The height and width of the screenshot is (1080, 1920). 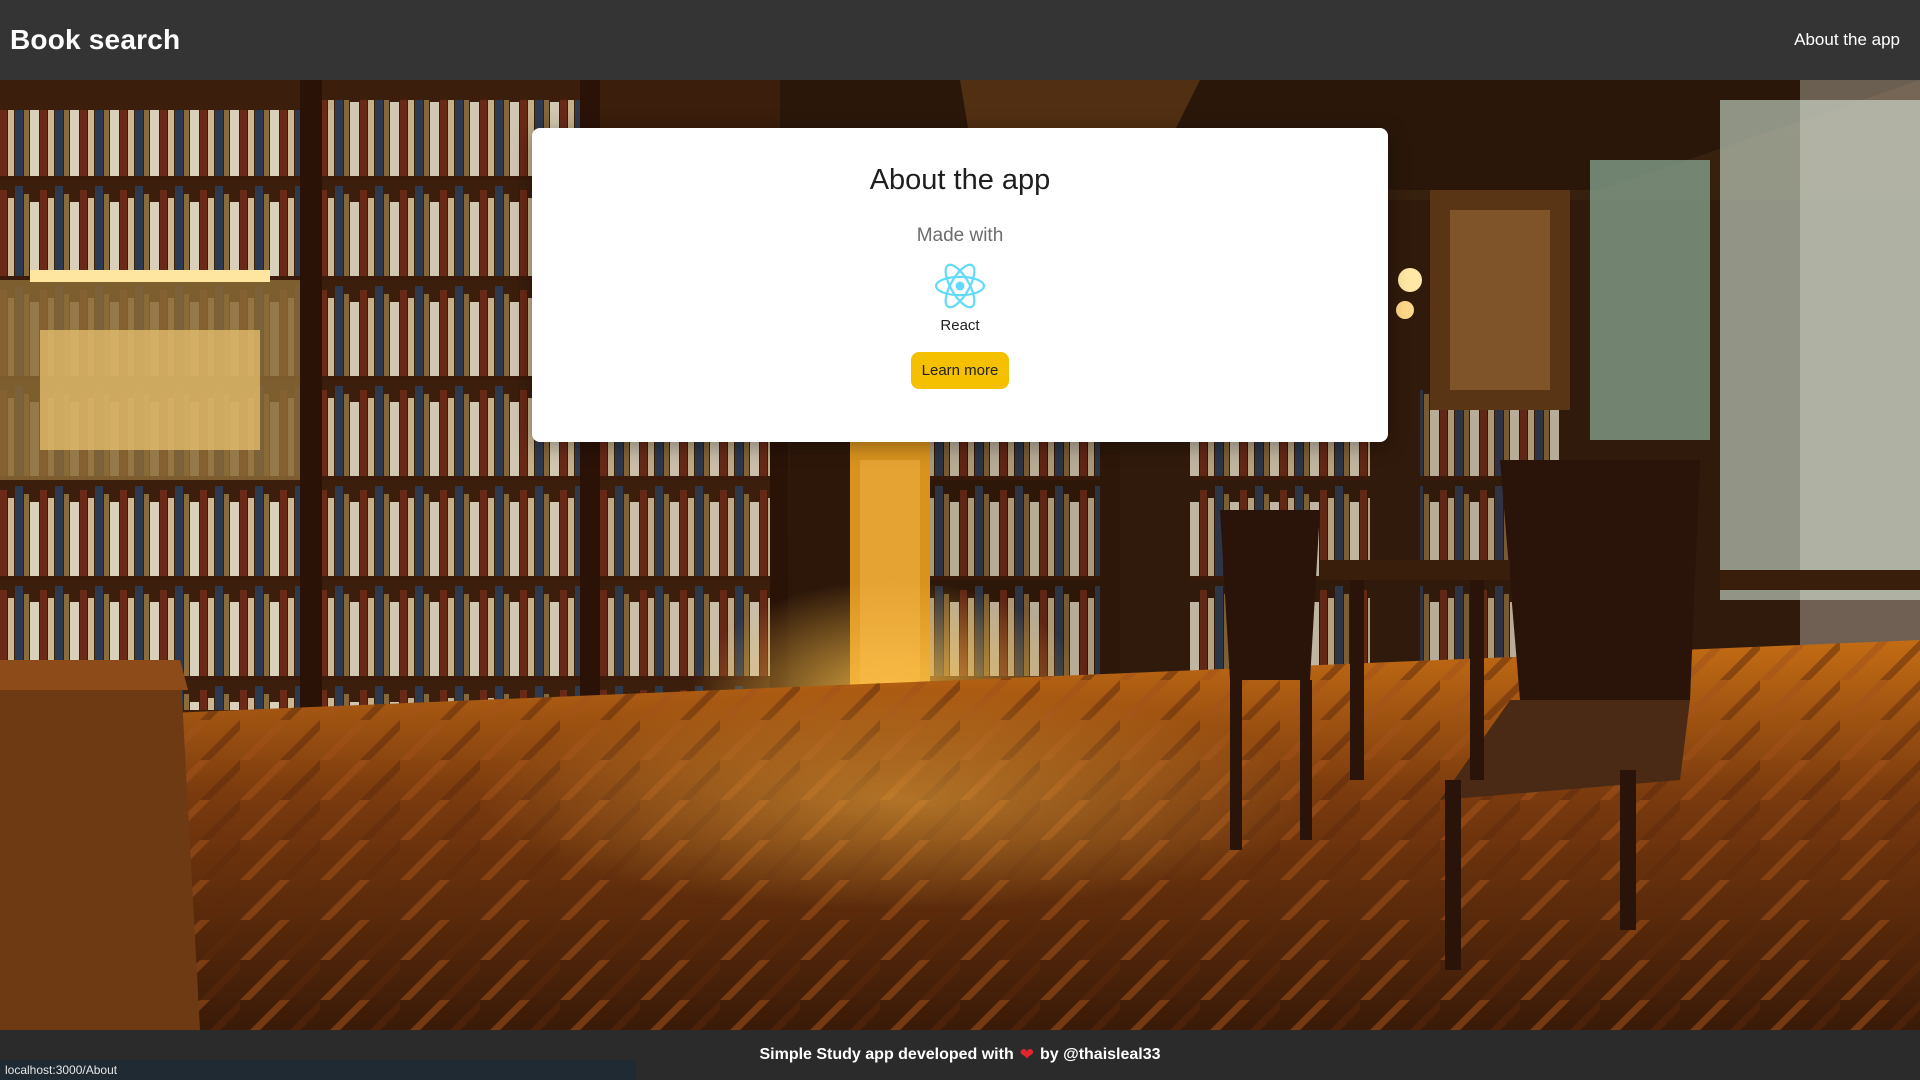 What do you see at coordinates (318, 1070) in the screenshot?
I see `status-bar-url: localhost:3000/About` at bounding box center [318, 1070].